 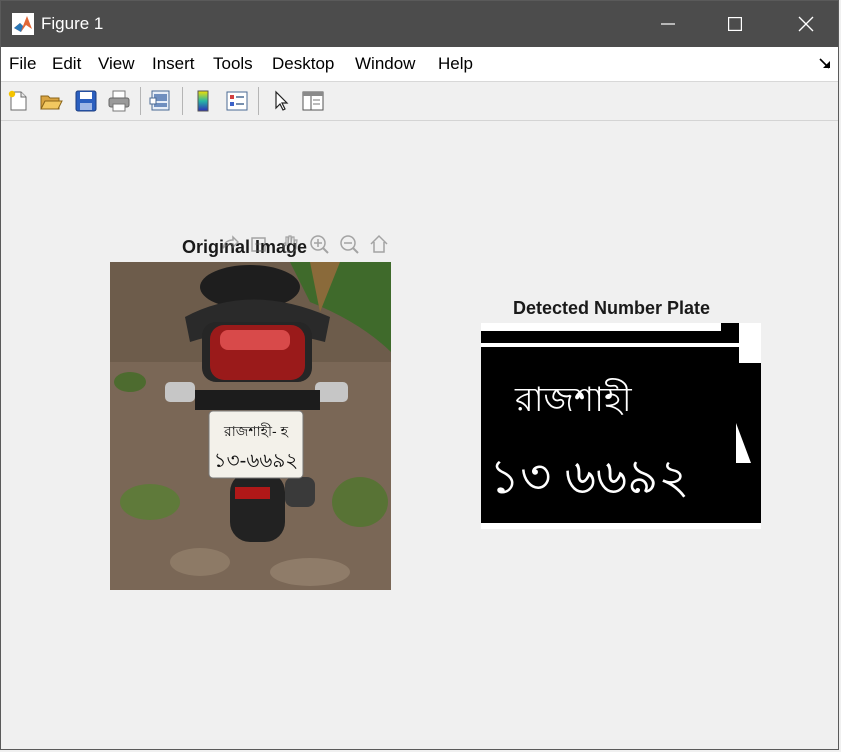 What do you see at coordinates (573, 398) in the screenshot?
I see `bw-text-line1: রাজশাহী` at bounding box center [573, 398].